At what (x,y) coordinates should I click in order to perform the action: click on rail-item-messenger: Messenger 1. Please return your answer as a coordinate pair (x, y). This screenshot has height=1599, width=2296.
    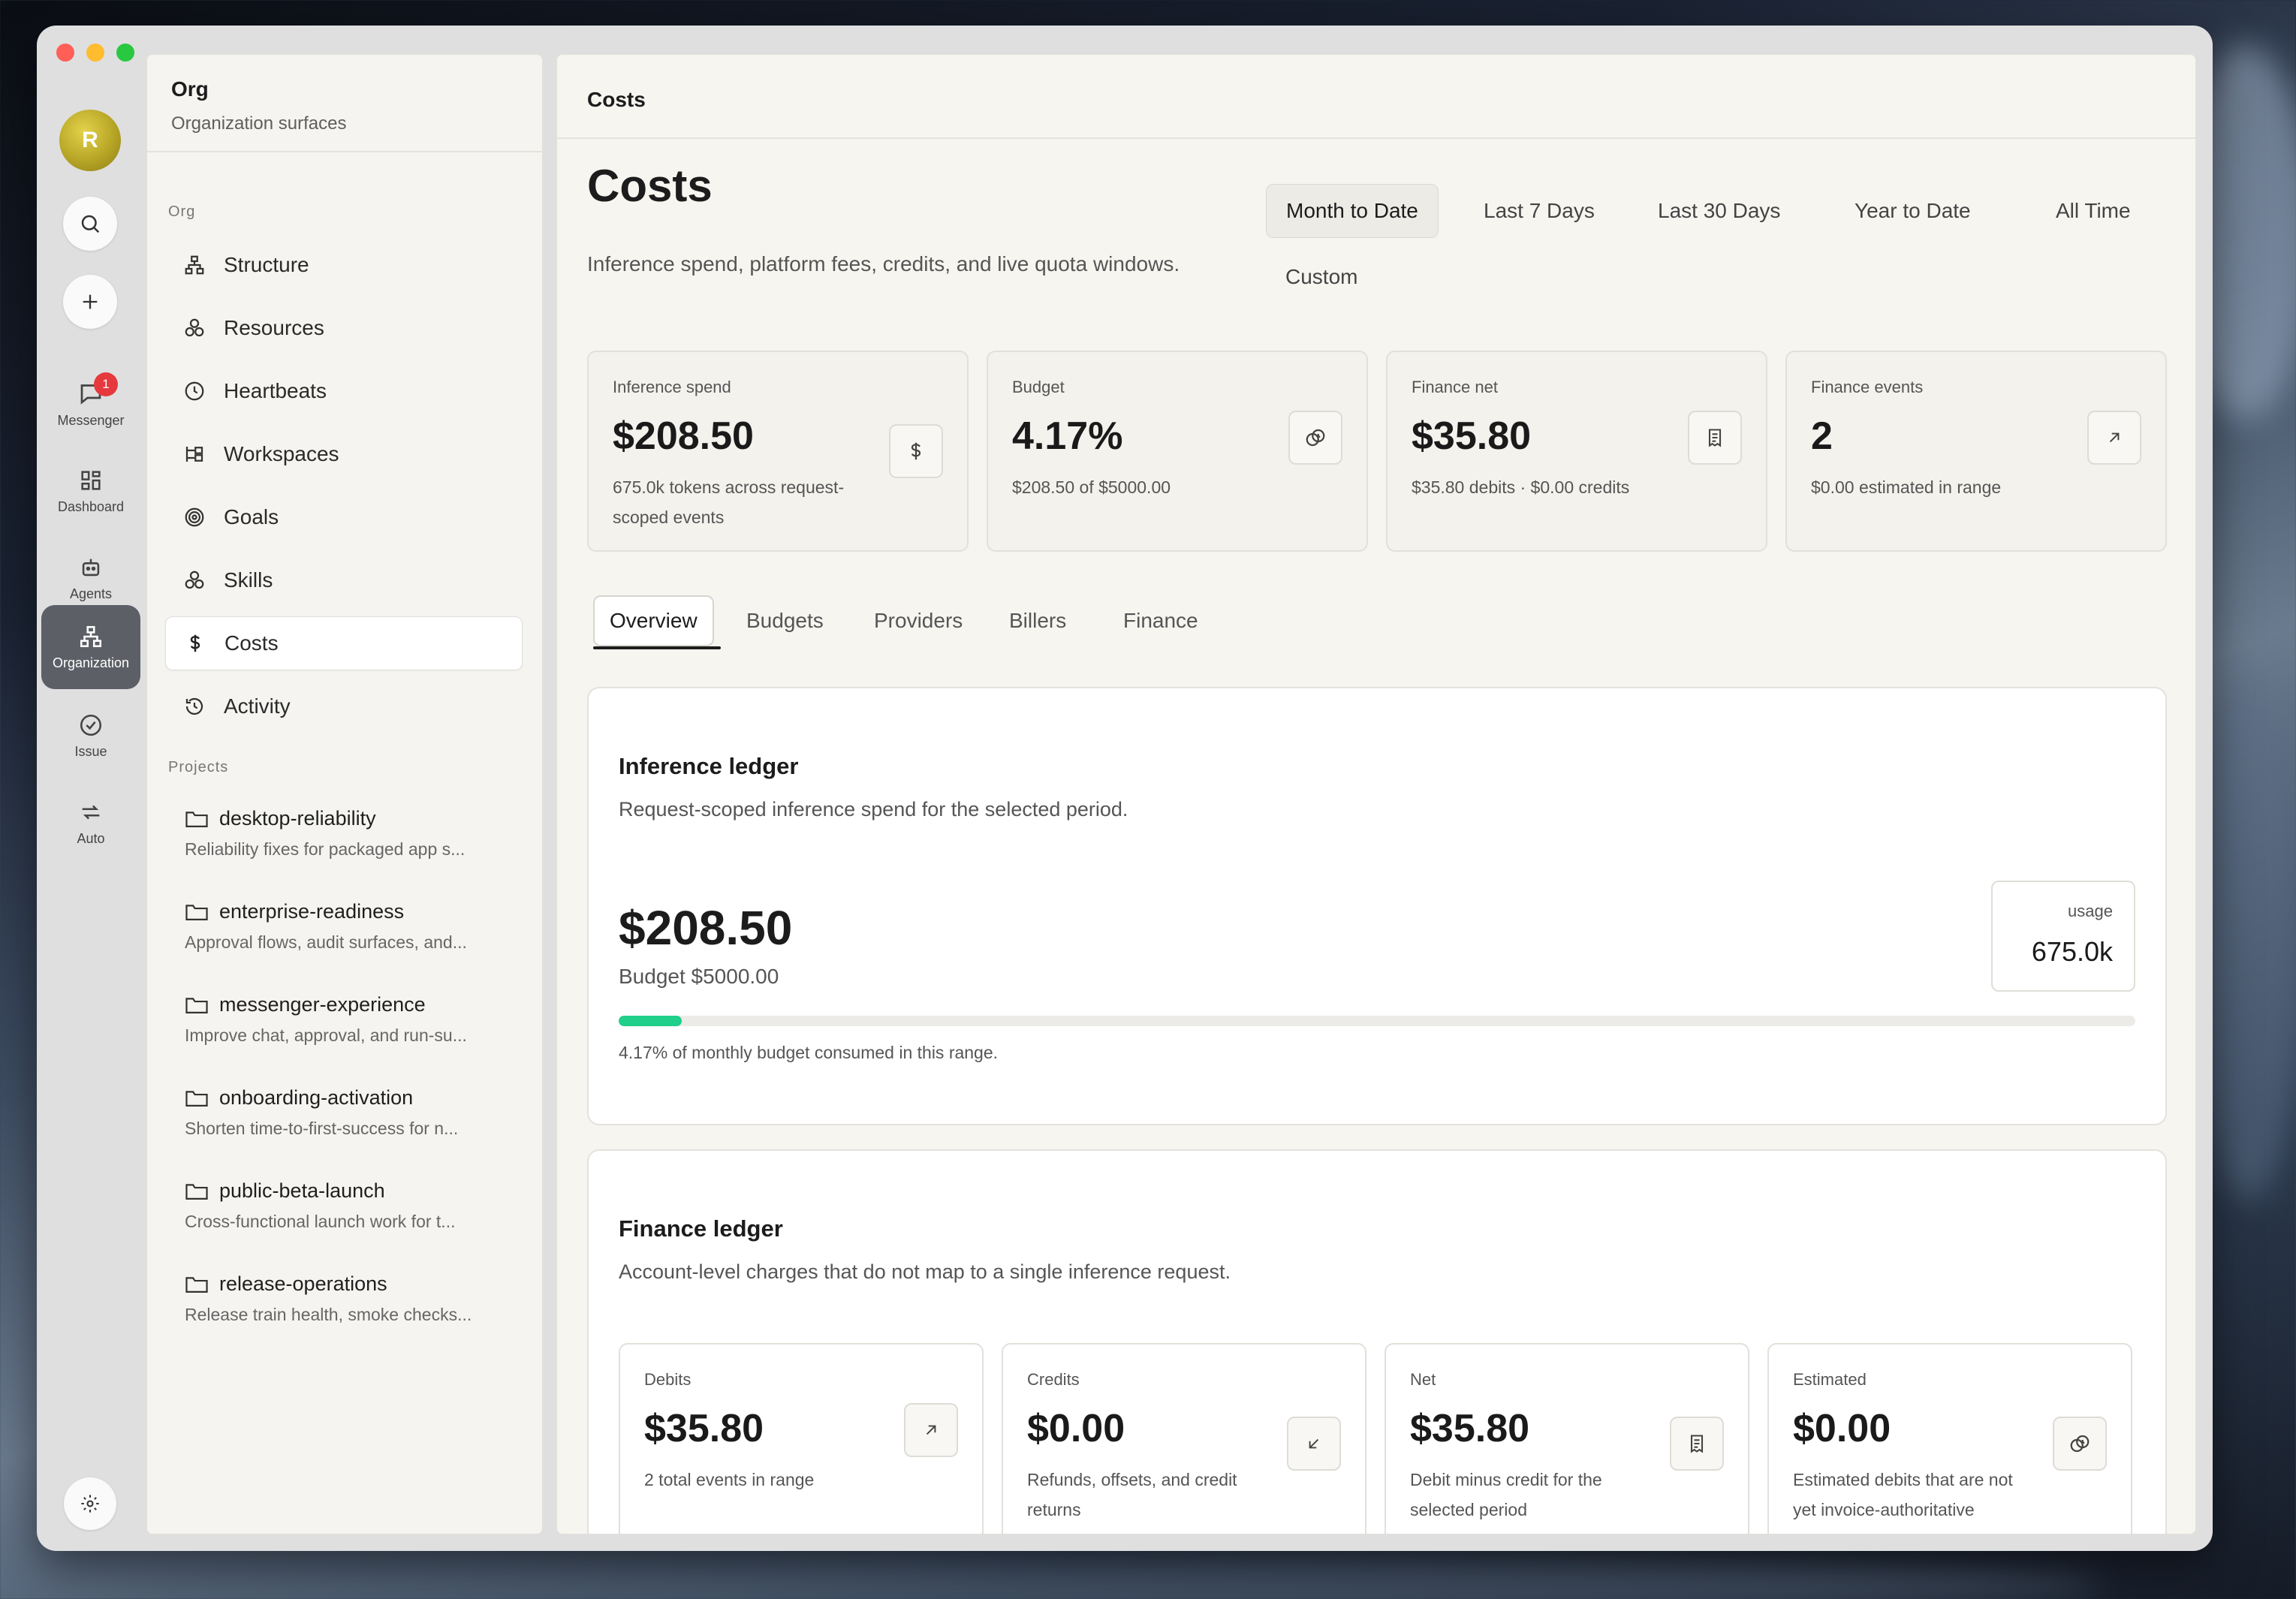
    Looking at the image, I should click on (90, 404).